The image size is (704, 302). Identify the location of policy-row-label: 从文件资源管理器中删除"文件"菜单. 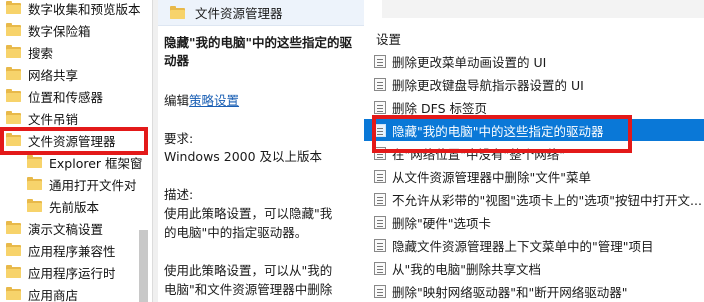
(491, 177).